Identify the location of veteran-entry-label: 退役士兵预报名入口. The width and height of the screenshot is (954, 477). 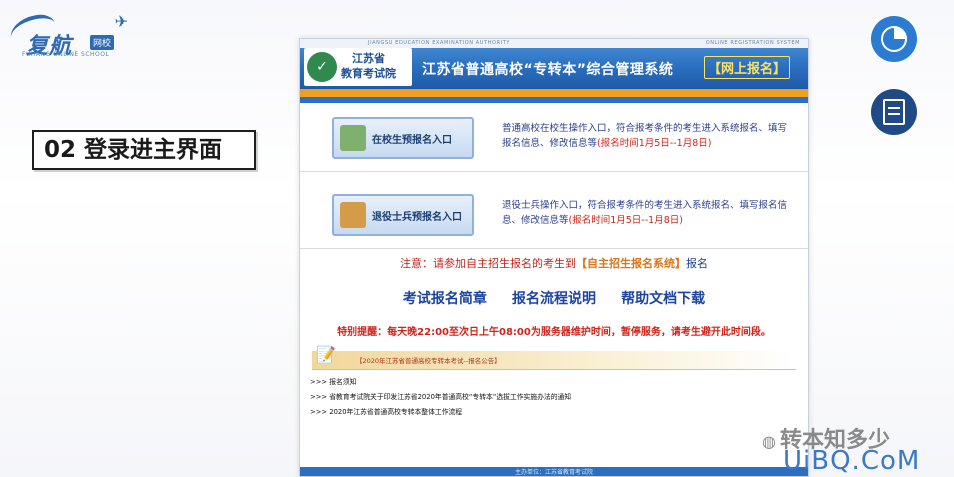
(417, 217).